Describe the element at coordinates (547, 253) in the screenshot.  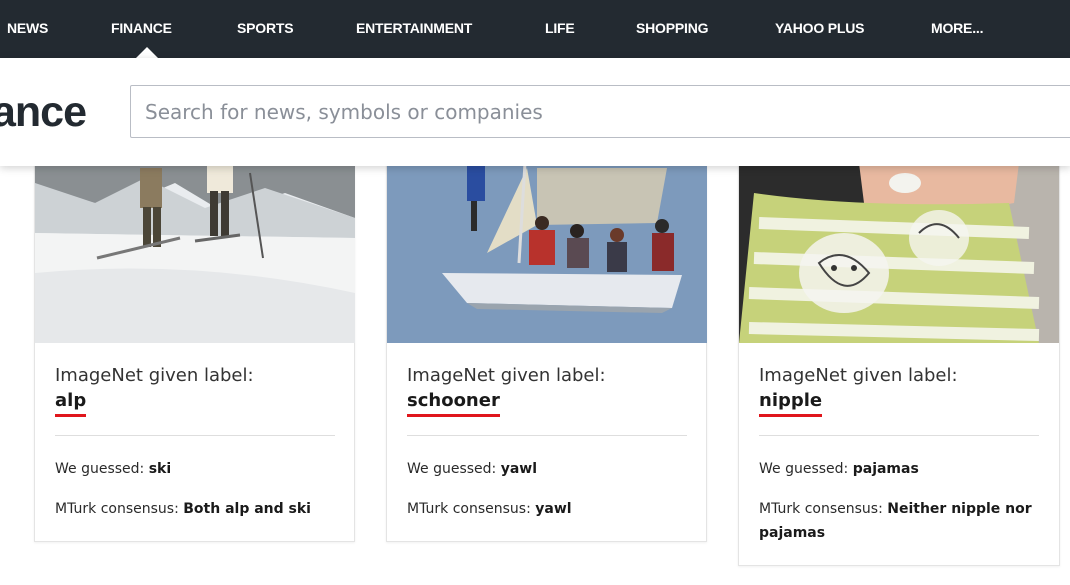
I see `sailboat-photo` at that location.